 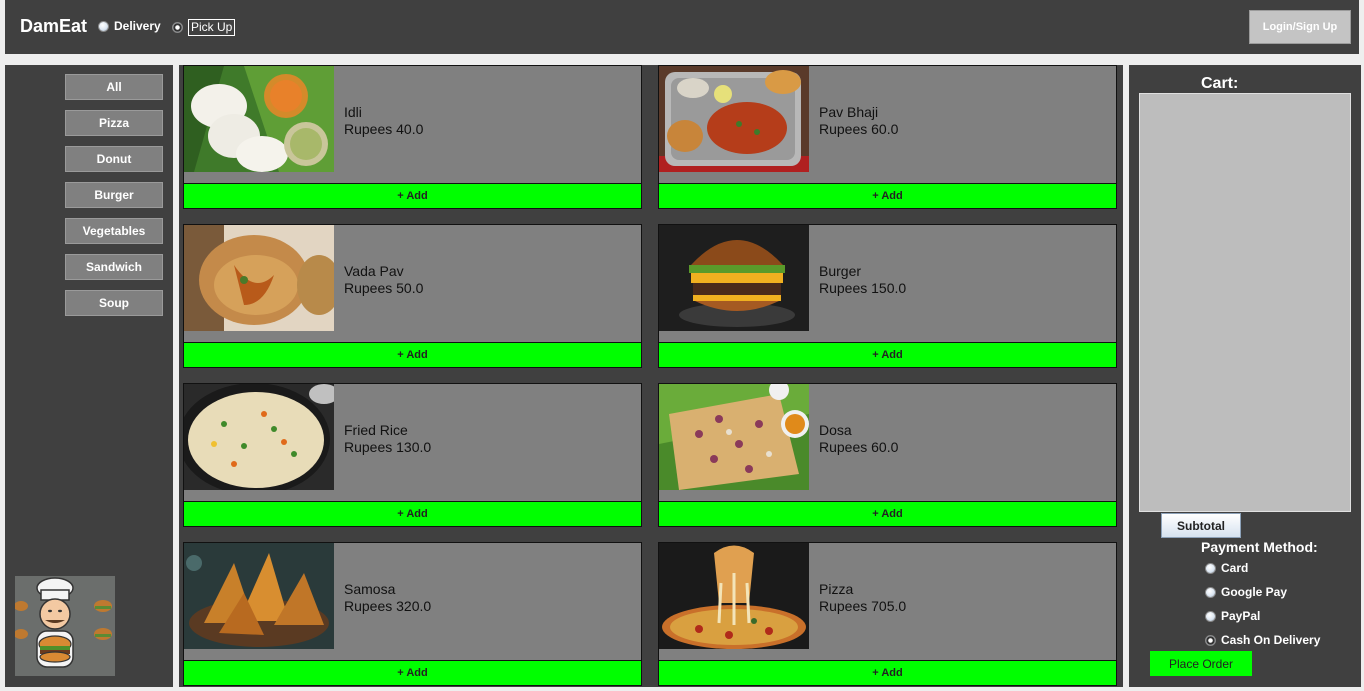 I want to click on menu-item-card: Dosa Rupees 60.0 + Add, so click(x=887, y=455).